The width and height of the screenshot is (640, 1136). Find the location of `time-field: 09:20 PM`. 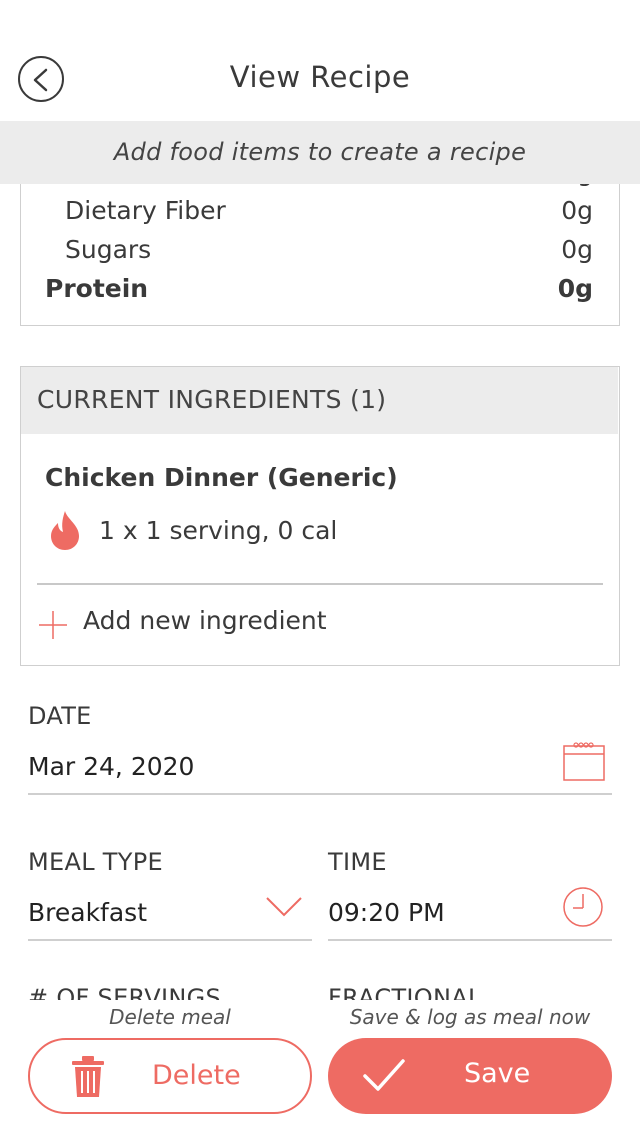

time-field: 09:20 PM is located at coordinates (386, 912).